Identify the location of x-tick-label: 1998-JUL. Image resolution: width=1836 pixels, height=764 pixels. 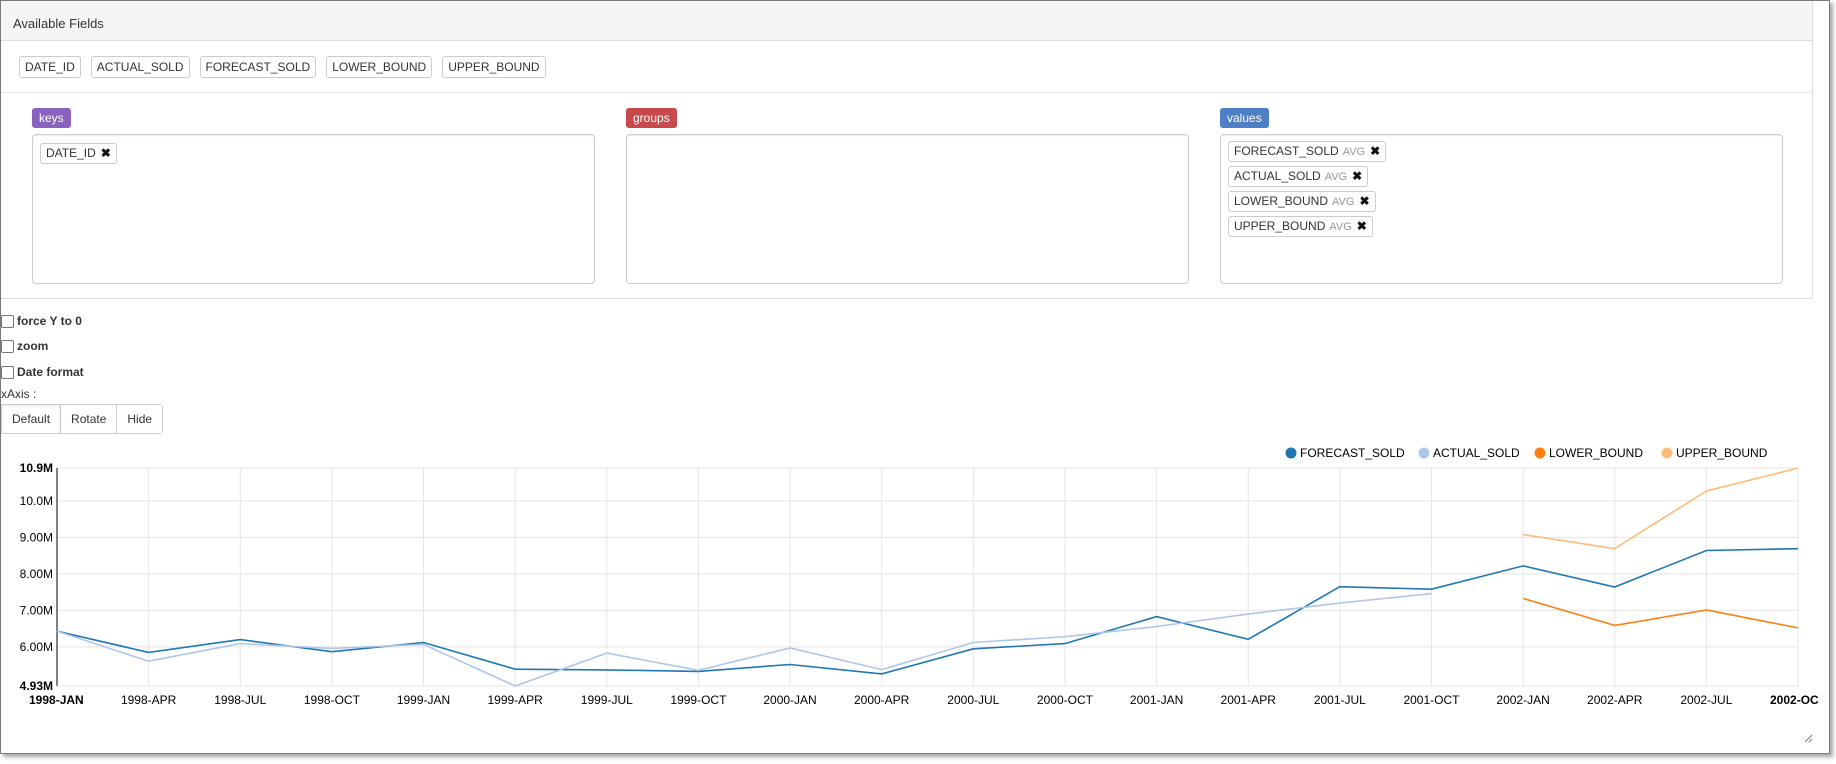
(240, 700).